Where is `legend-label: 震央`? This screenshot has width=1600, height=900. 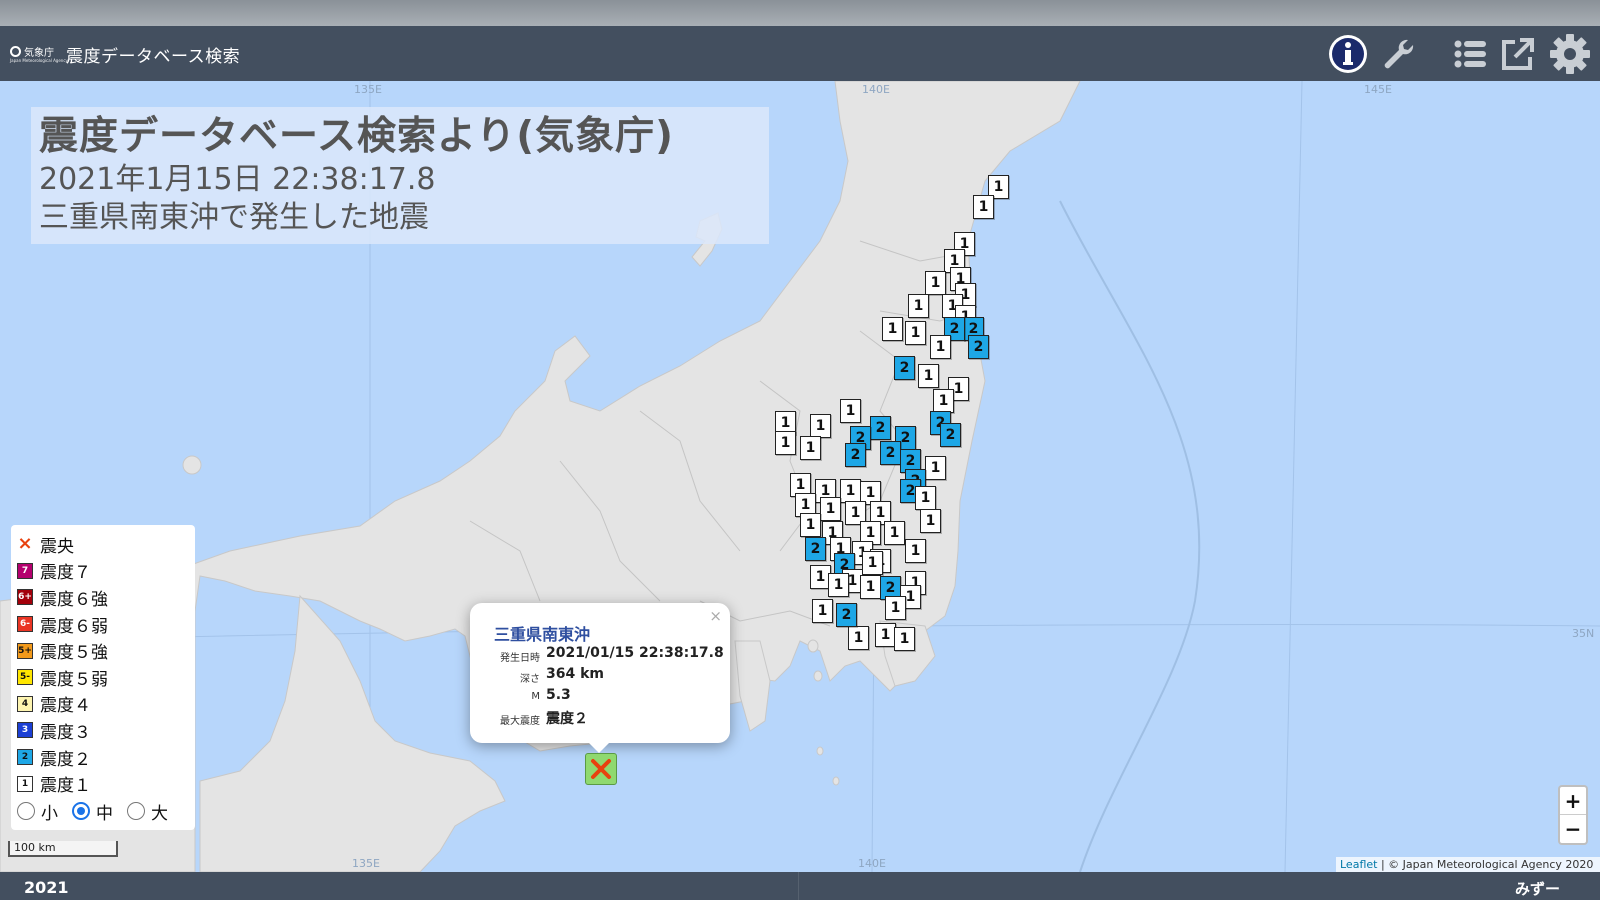
legend-label: 震央 is located at coordinates (57, 546).